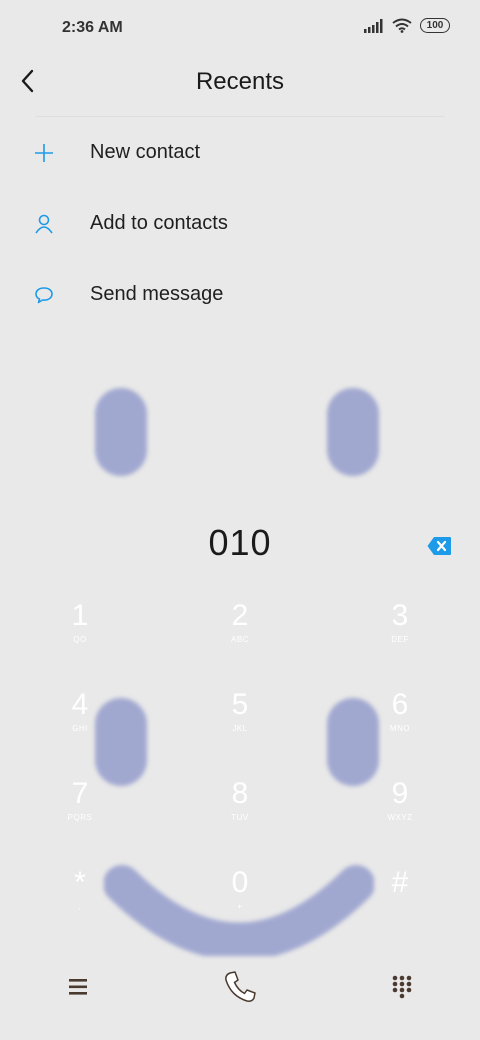 The height and width of the screenshot is (1040, 480). What do you see at coordinates (400, 615) in the screenshot?
I see `key-digit: 3` at bounding box center [400, 615].